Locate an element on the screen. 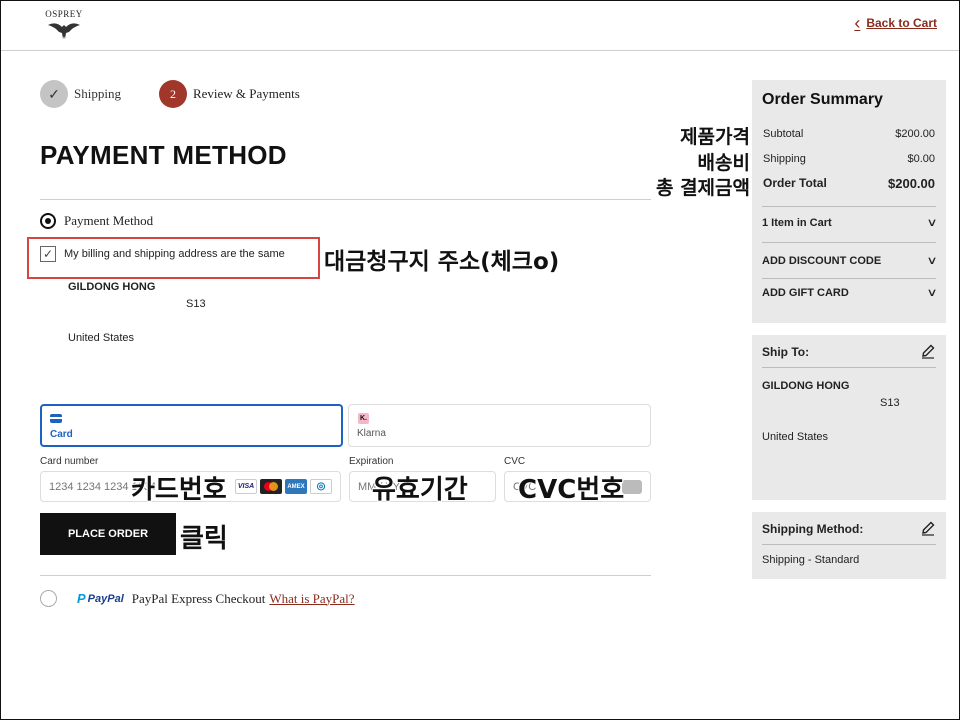  paypal-p-icon: P is located at coordinates (81, 598).